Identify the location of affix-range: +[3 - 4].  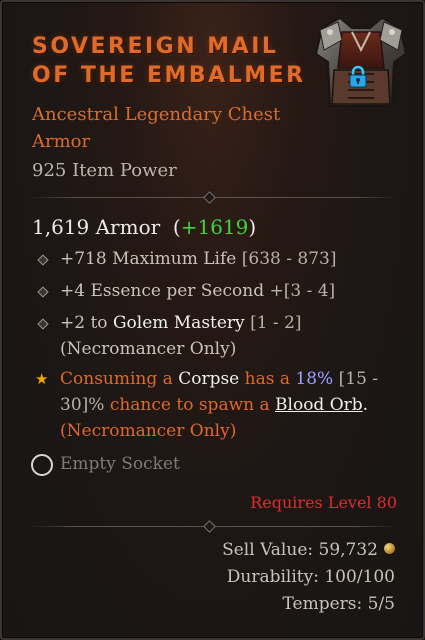
(302, 291).